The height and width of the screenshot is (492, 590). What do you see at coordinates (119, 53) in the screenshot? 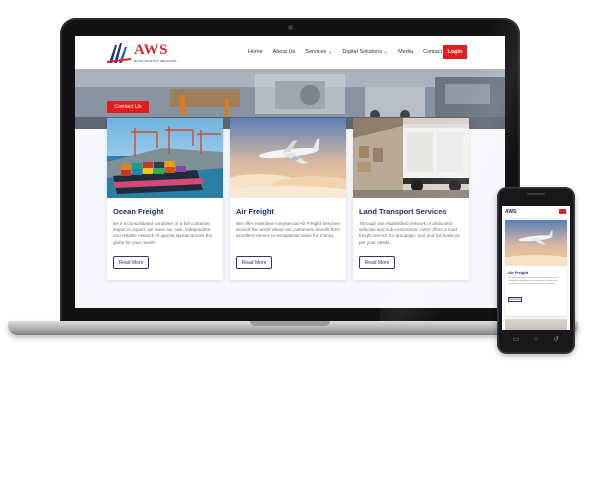
I see `logo-mark-icon` at bounding box center [119, 53].